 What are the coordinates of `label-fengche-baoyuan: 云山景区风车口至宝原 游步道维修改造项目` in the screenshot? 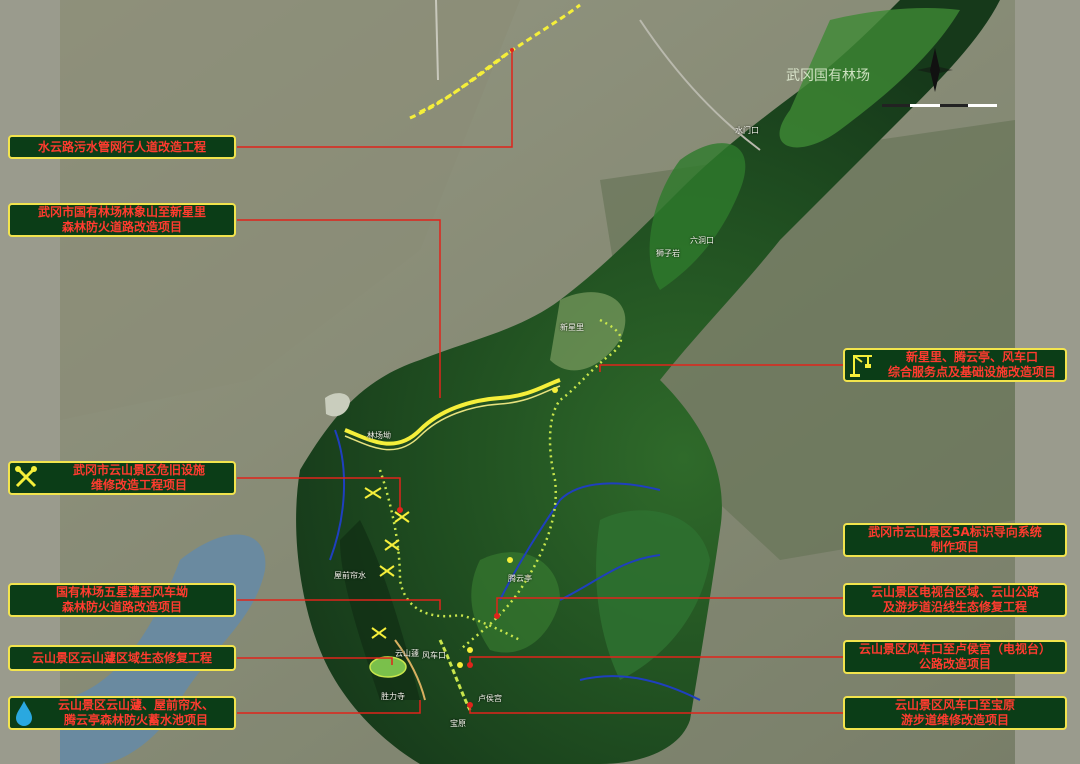 It's located at (955, 713).